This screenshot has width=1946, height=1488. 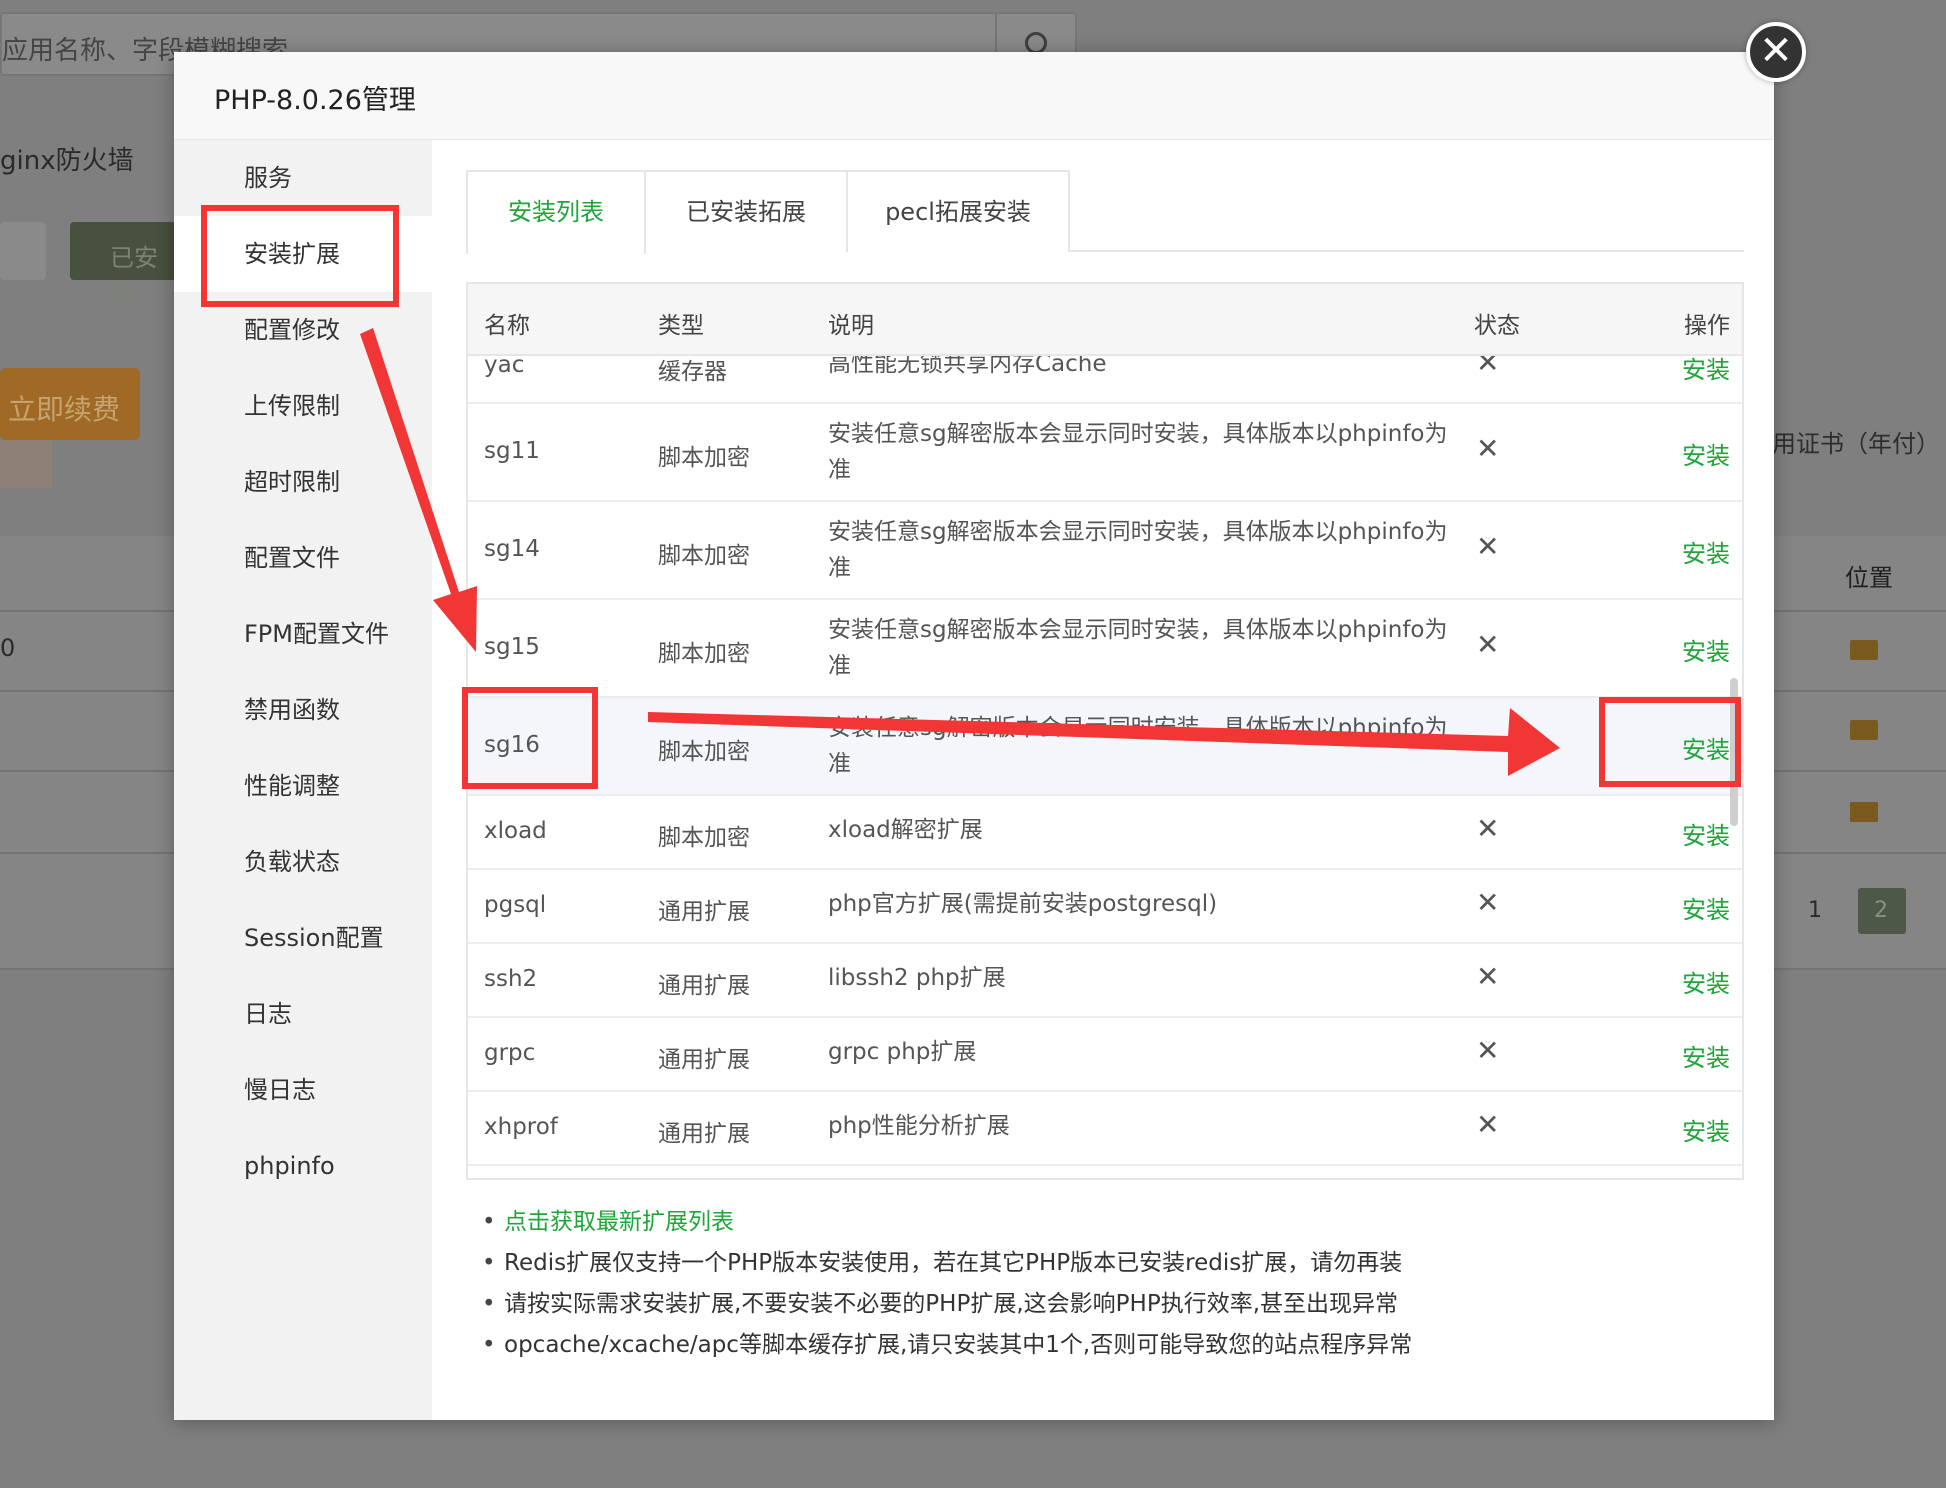 I want to click on sidebar-item-upload-limit: 上传限制, so click(x=303, y=406).